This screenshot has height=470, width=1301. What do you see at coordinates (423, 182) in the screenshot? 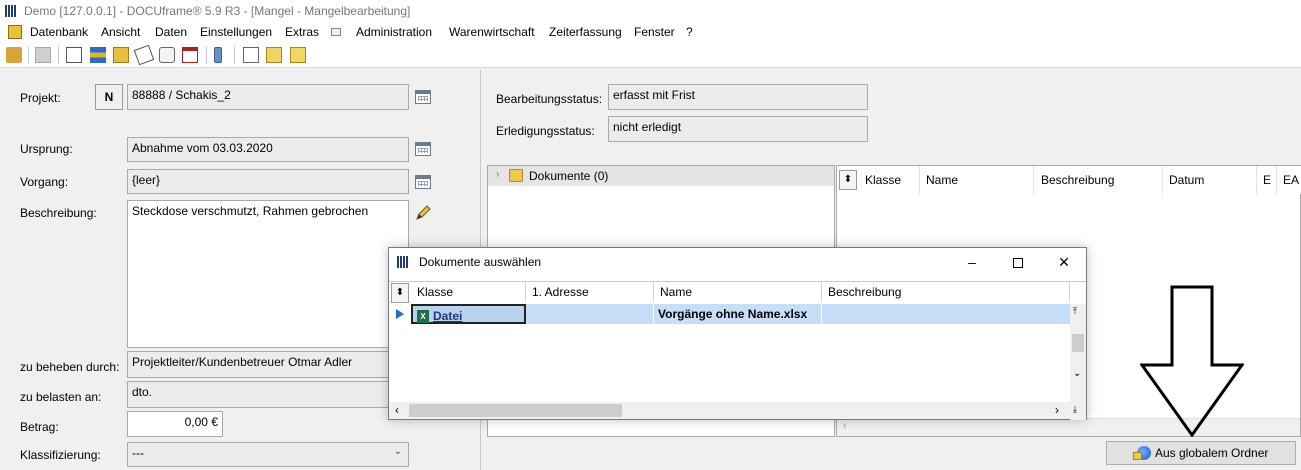
I see `vorgang-lookup-icon` at bounding box center [423, 182].